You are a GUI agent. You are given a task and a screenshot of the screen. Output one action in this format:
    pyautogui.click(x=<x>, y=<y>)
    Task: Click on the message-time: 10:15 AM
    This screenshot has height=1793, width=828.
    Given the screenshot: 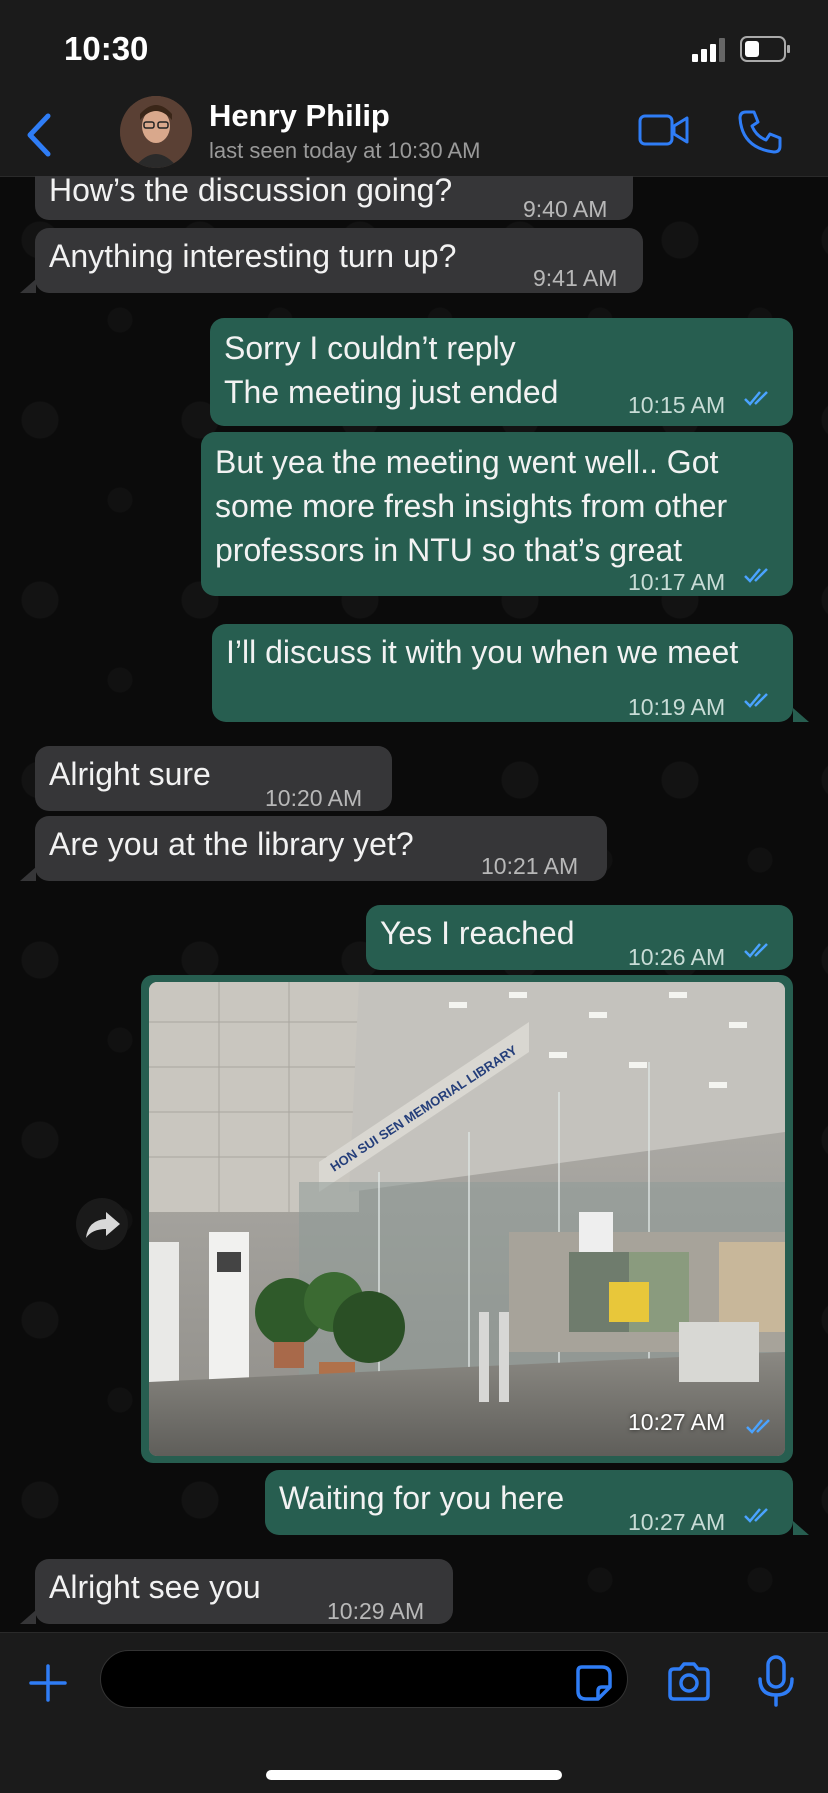 What is the action you would take?
    pyautogui.click(x=677, y=405)
    